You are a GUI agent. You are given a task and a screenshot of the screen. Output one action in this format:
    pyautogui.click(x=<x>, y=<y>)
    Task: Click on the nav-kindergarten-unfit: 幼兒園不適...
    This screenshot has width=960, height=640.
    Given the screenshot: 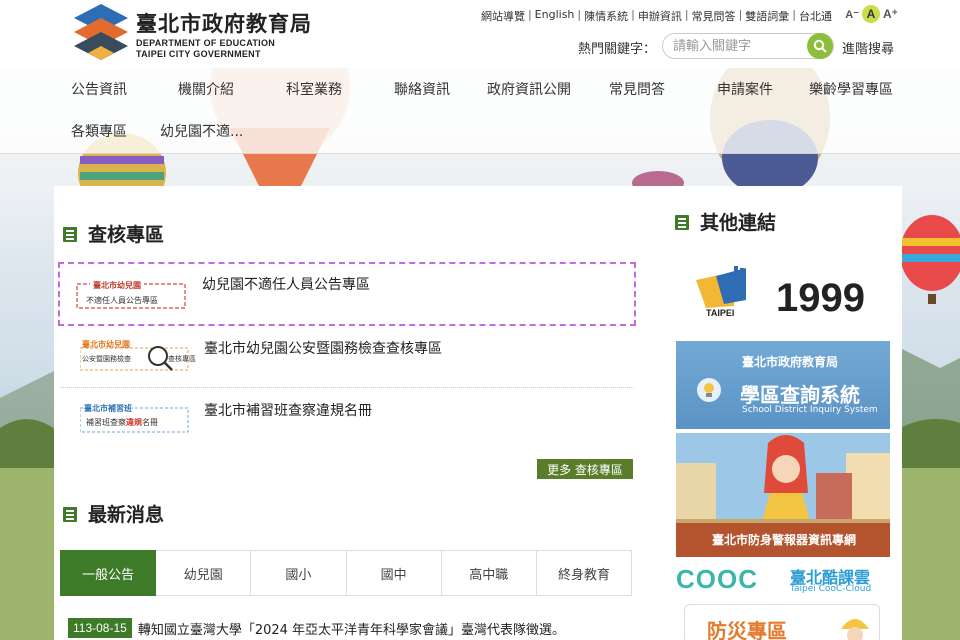 What is the action you would take?
    pyautogui.click(x=201, y=131)
    